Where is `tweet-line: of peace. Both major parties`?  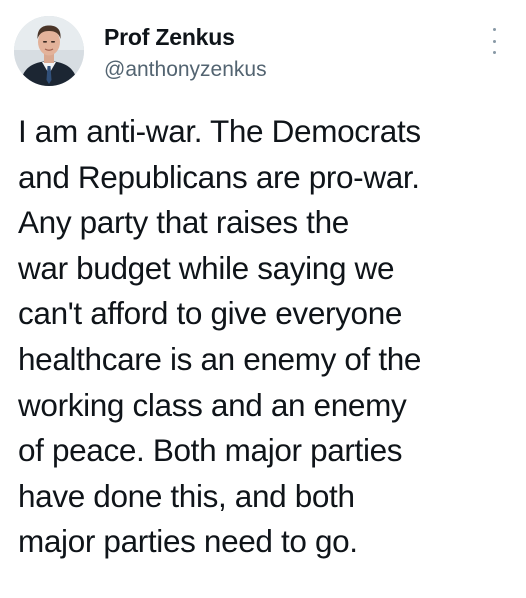 tweet-line: of peace. Both major parties is located at coordinates (210, 450).